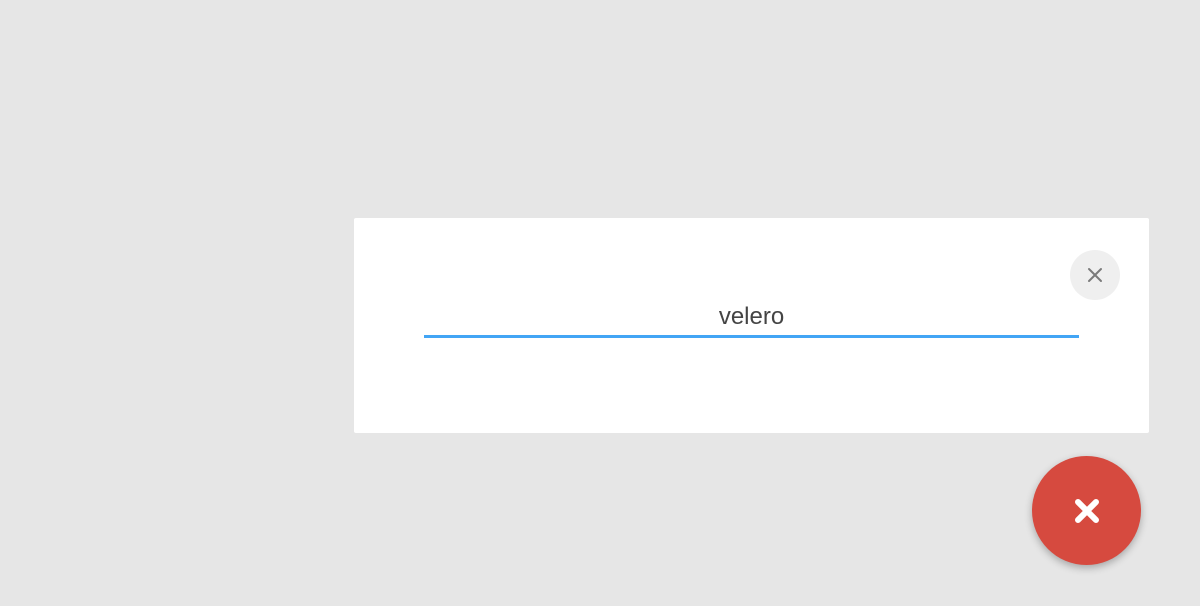  I want to click on panel-close-button, so click(1095, 275).